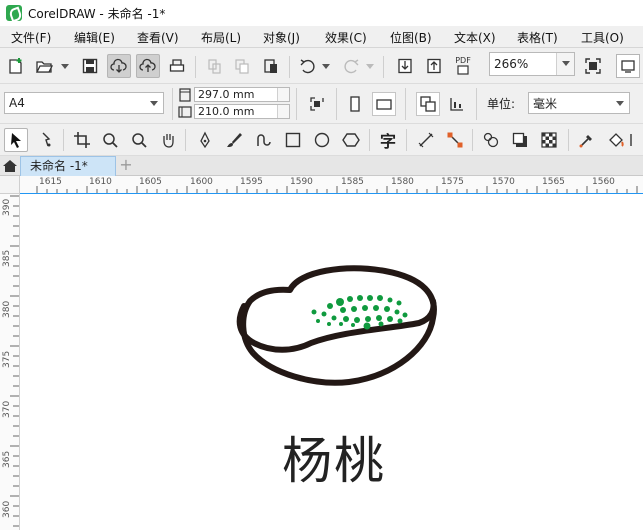  I want to click on current-page-icon, so click(457, 104).